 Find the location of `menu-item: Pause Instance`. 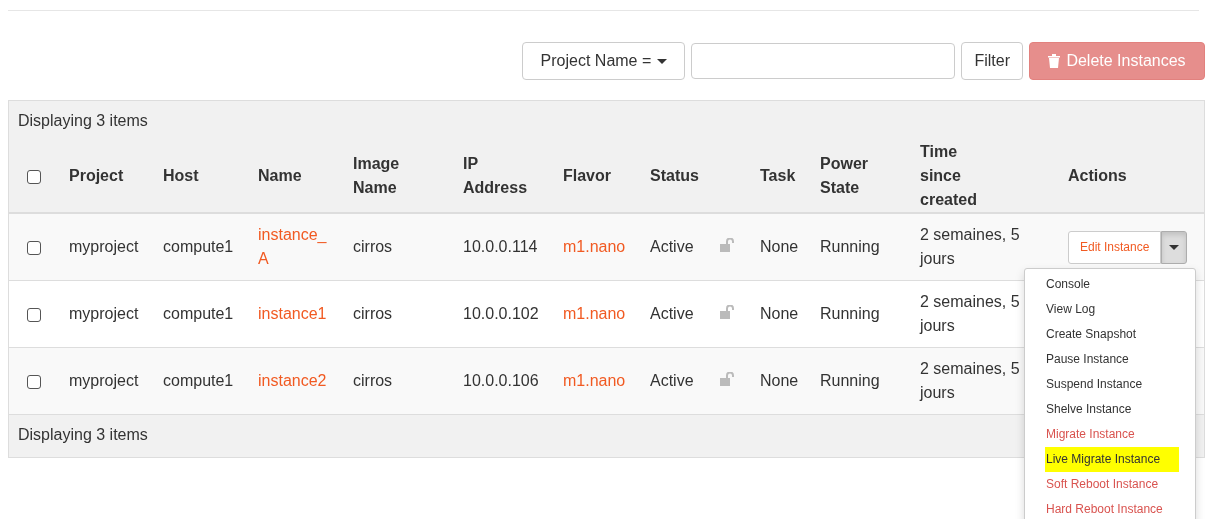

menu-item: Pause Instance is located at coordinates (1110, 359).